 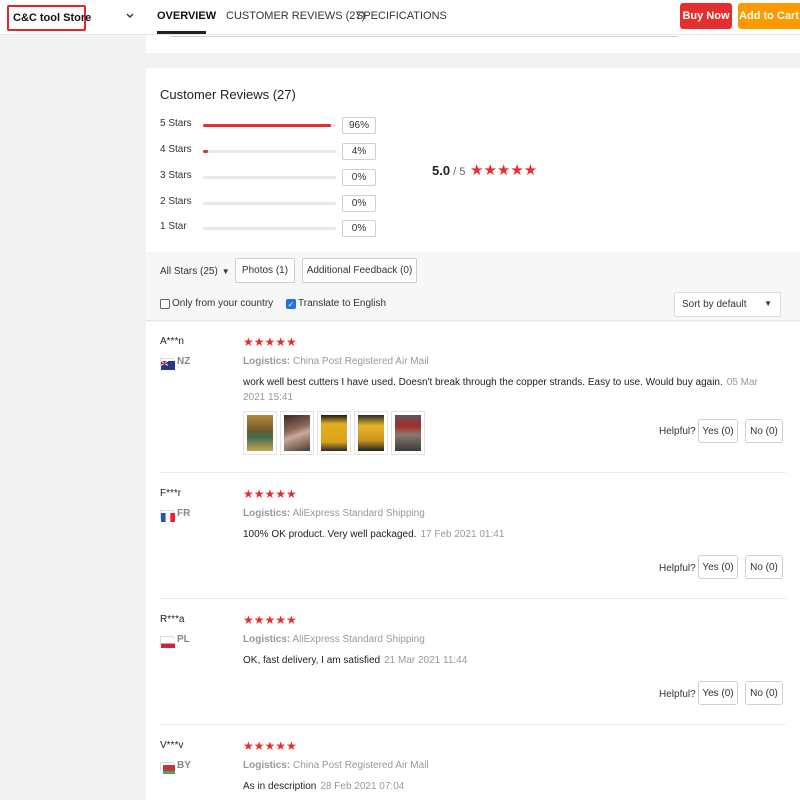 What do you see at coordinates (171, 493) in the screenshot?
I see `reviewer-name: F***r` at bounding box center [171, 493].